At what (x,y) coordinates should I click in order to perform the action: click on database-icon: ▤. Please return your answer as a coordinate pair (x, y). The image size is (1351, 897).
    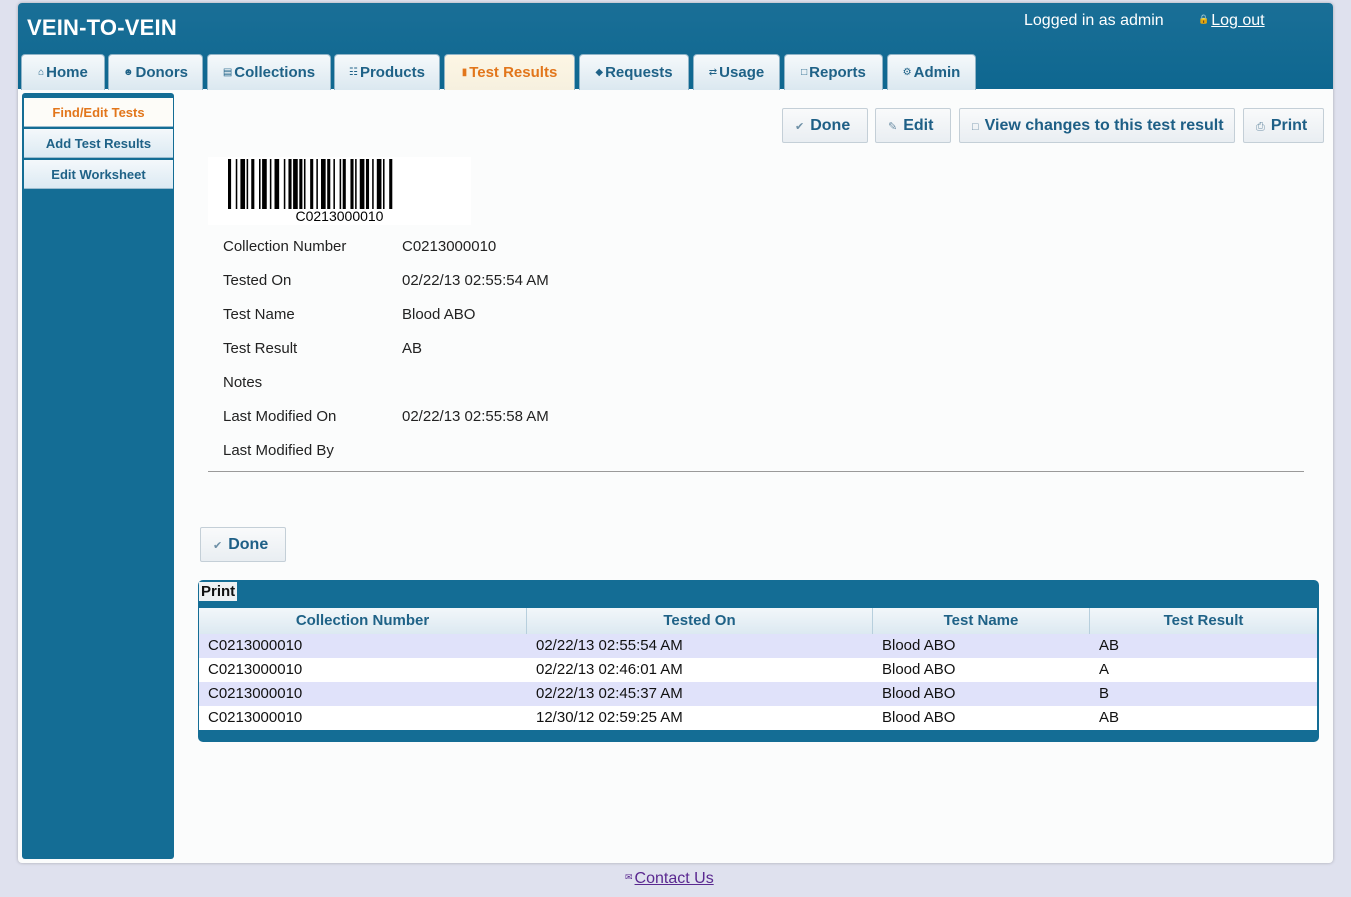
    Looking at the image, I should click on (227, 72).